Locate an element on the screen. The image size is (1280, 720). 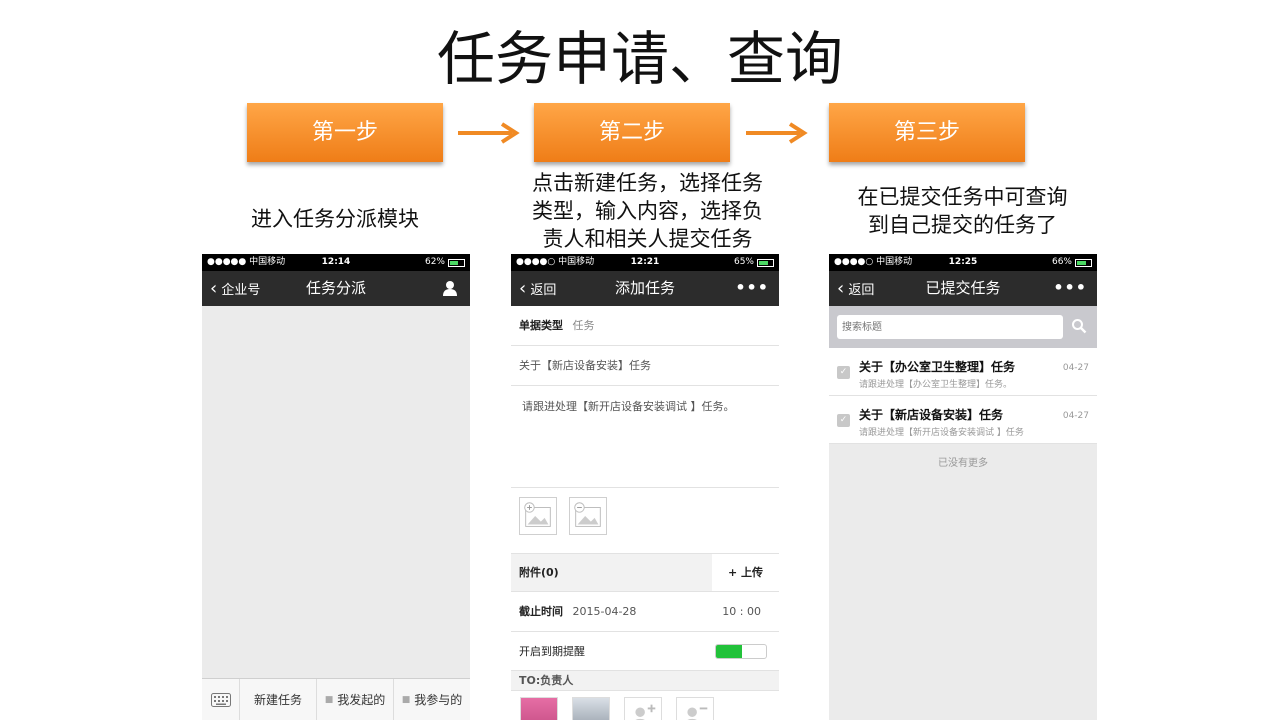
list-item: ✓ 关于【新店设备安装】任务 请跟进处理【新开店设备安装调试 】任务 04-27 is located at coordinates (963, 420).